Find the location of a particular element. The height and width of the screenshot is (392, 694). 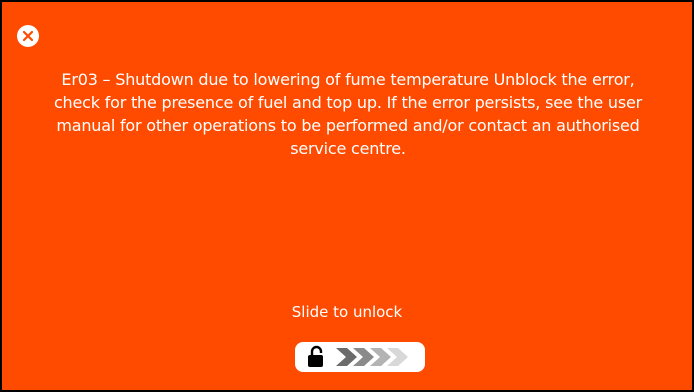

chevron-right-icon is located at coordinates (346, 357).